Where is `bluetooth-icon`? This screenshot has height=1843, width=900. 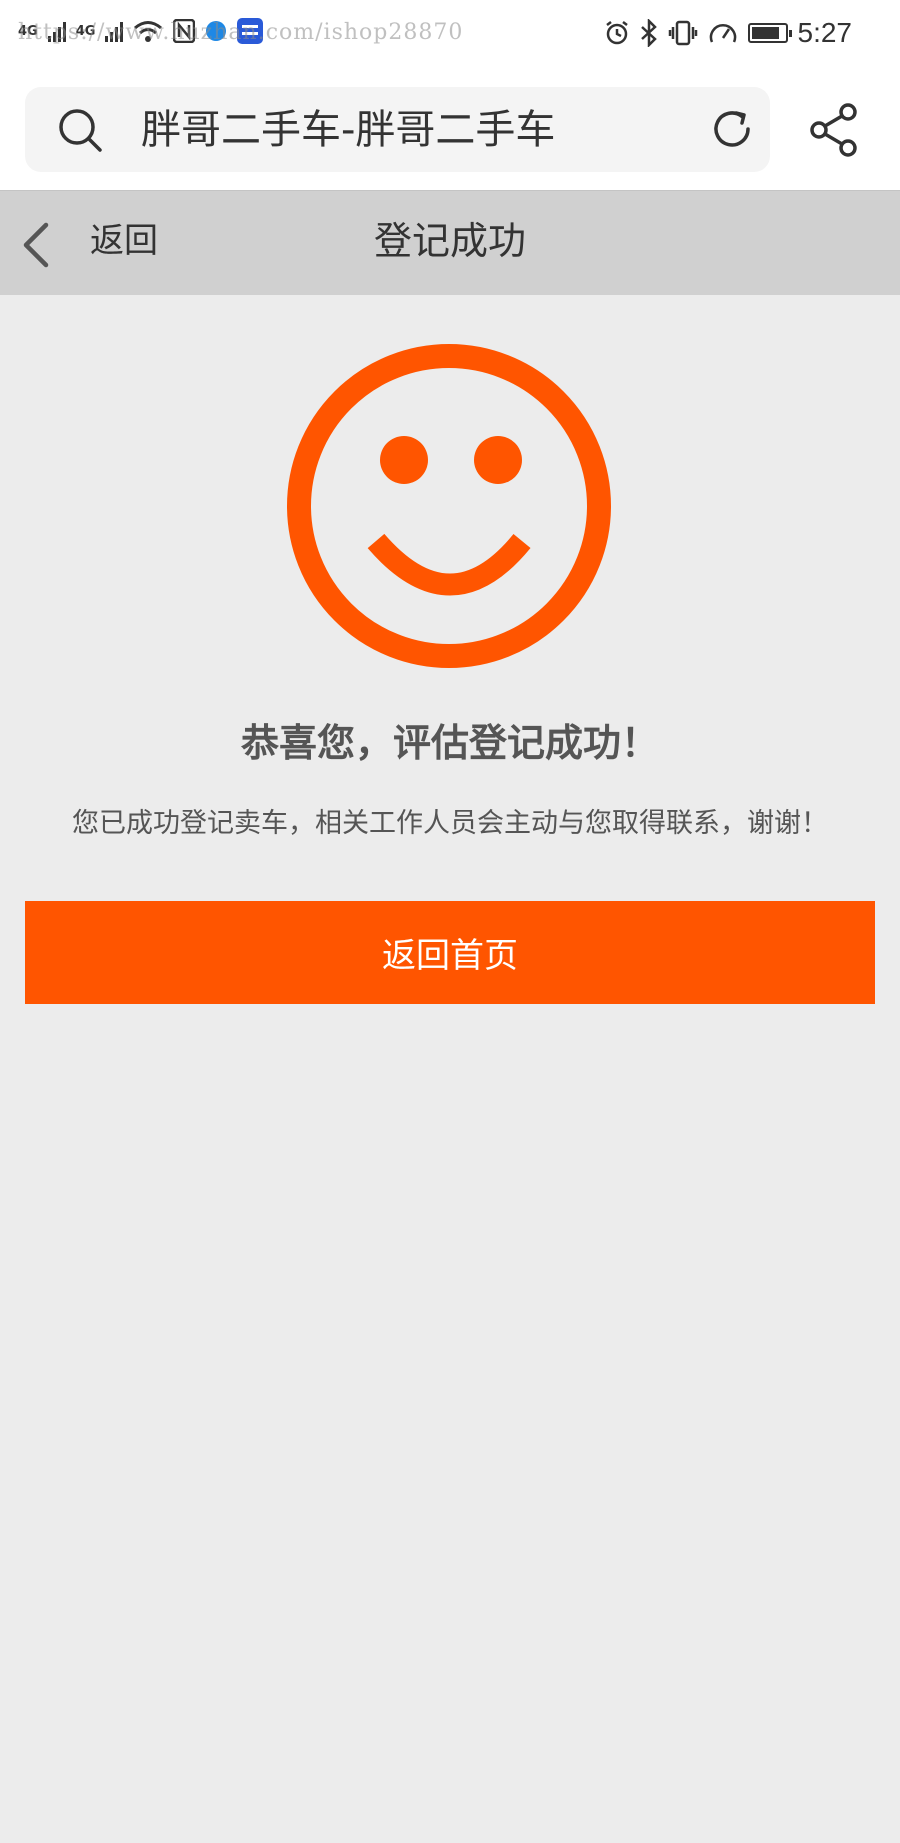
bluetooth-icon is located at coordinates (648, 33).